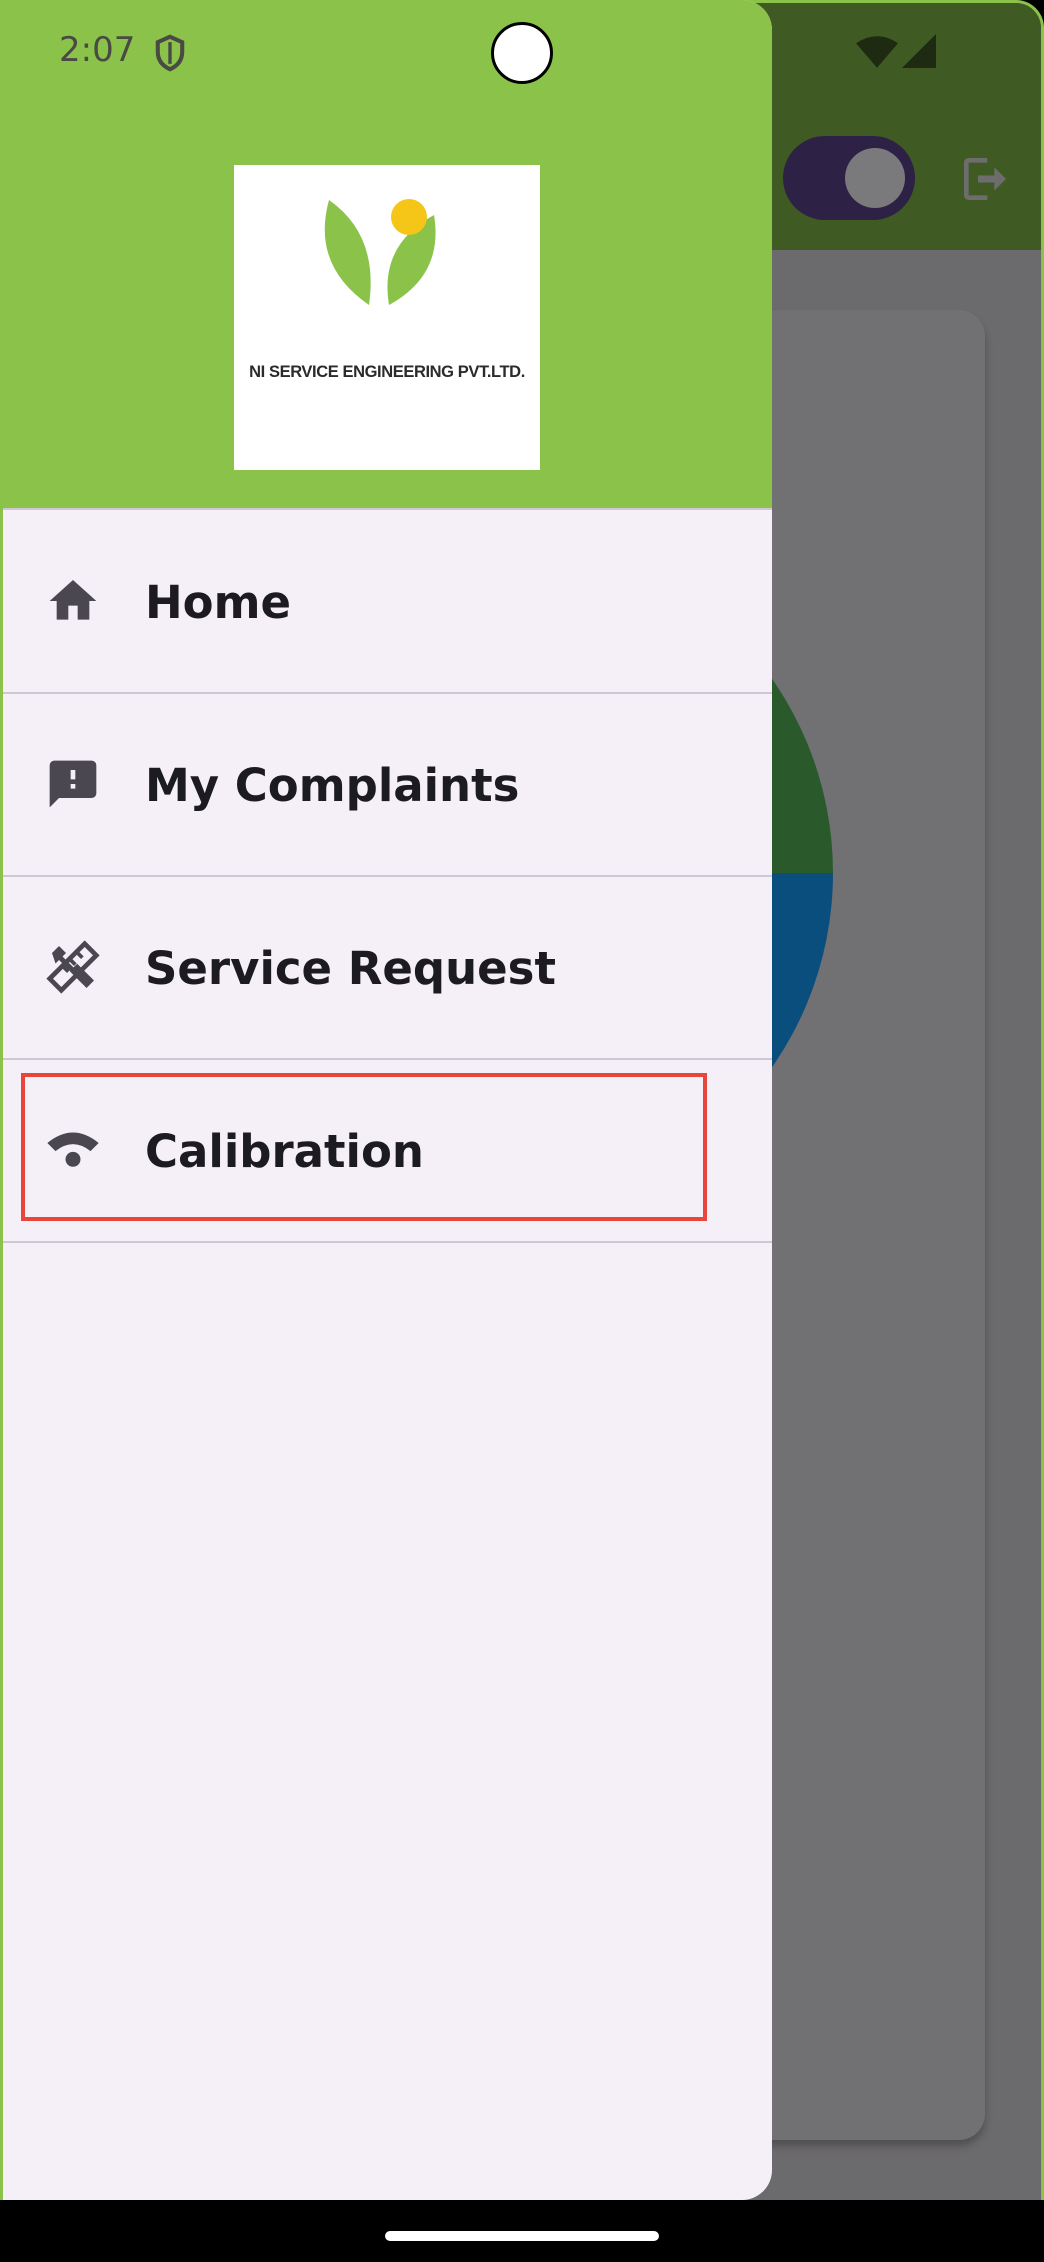 Image resolution: width=1044 pixels, height=2262 pixels. I want to click on theme-toggle-switch, so click(849, 178).